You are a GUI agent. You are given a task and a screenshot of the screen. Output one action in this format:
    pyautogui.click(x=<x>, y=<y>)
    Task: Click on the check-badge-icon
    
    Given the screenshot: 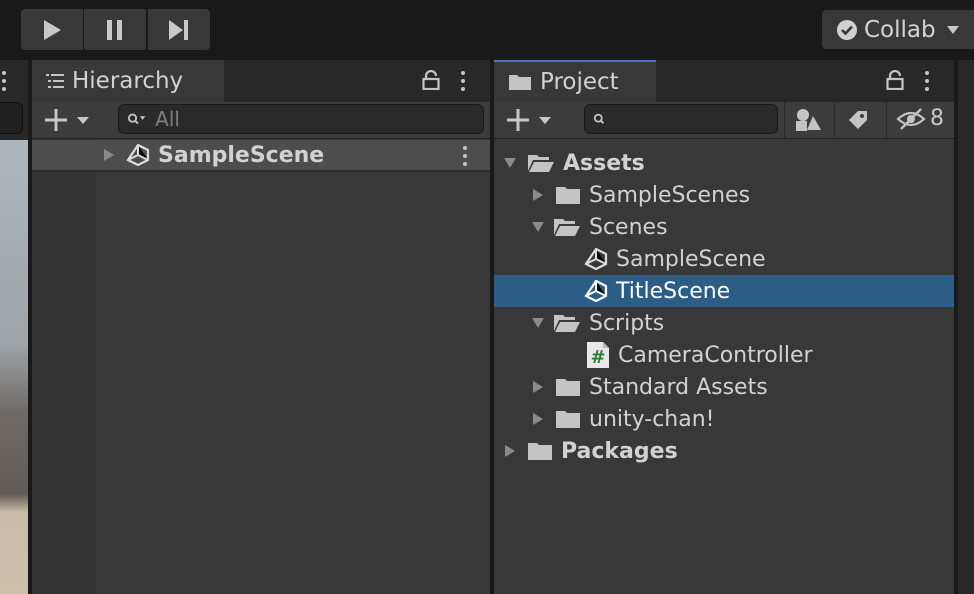 What is the action you would take?
    pyautogui.click(x=847, y=29)
    